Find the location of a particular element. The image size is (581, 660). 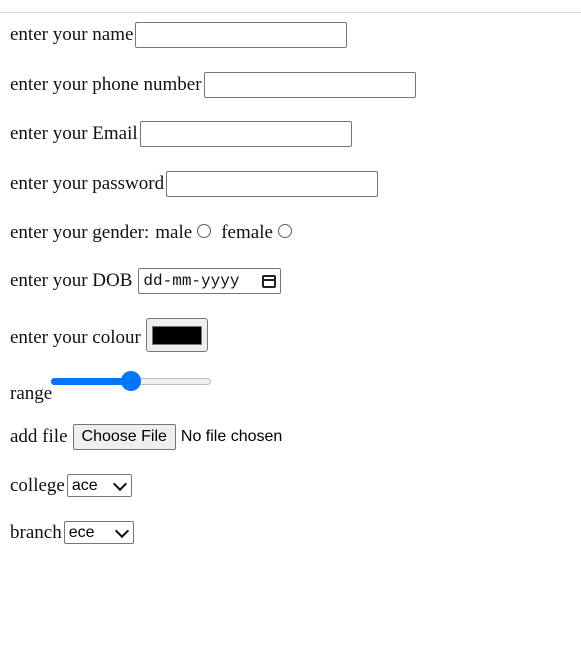

college-label: college is located at coordinates (37, 485).